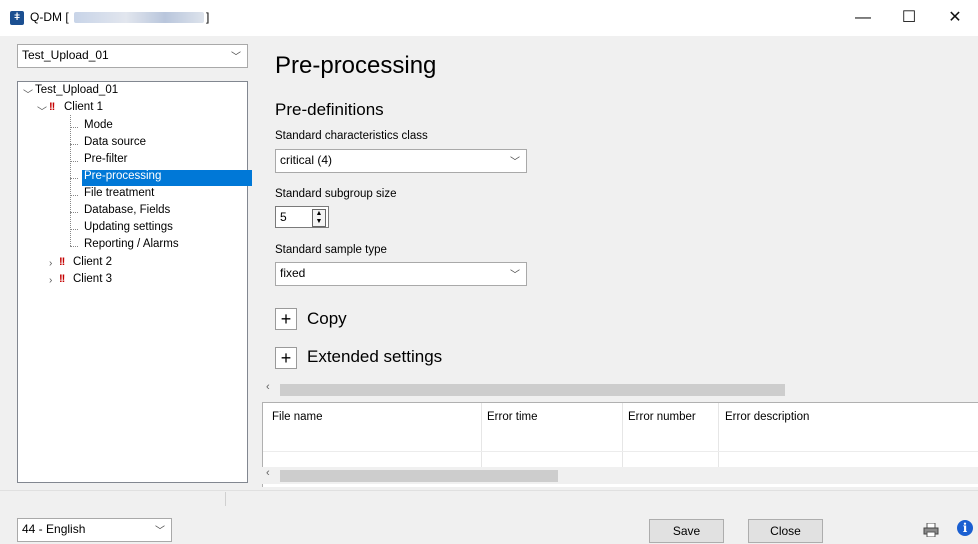 The height and width of the screenshot is (544, 978). What do you see at coordinates (331, 250) in the screenshot?
I see `sample-type-label: Standard sample type` at bounding box center [331, 250].